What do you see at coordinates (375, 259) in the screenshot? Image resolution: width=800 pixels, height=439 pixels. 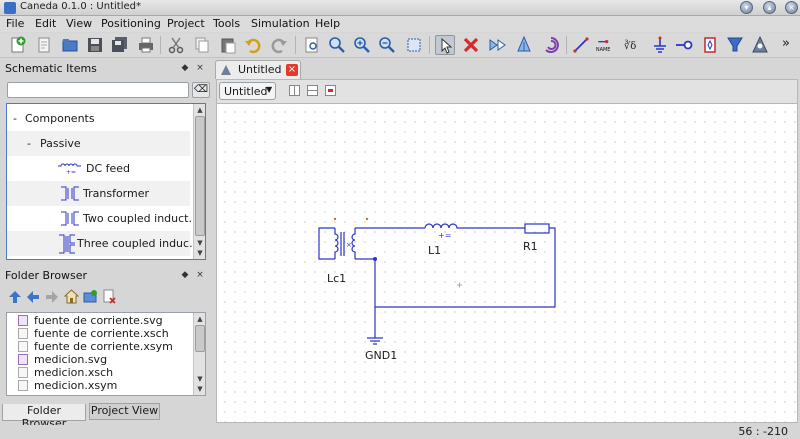 I see `junction-dot` at bounding box center [375, 259].